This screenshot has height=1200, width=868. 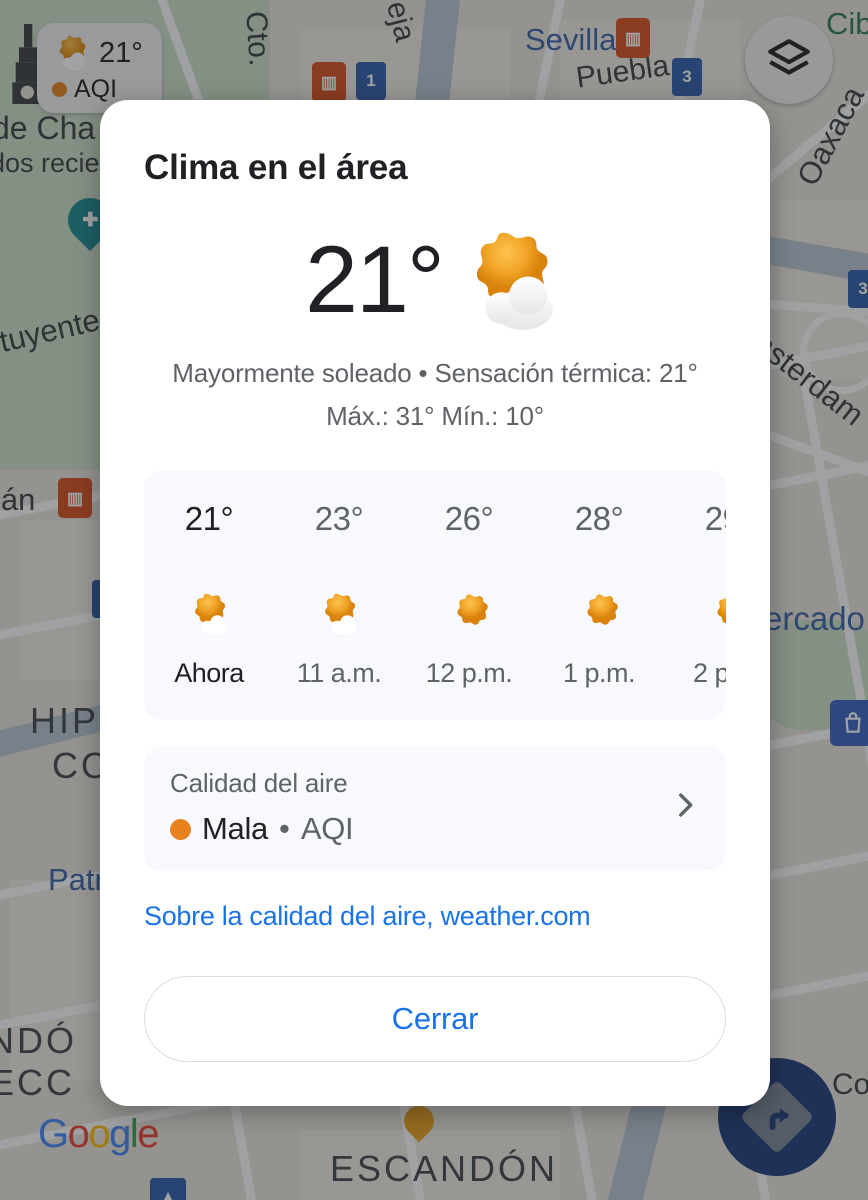 I want to click on map-label-poi: Patr, so click(x=76, y=880).